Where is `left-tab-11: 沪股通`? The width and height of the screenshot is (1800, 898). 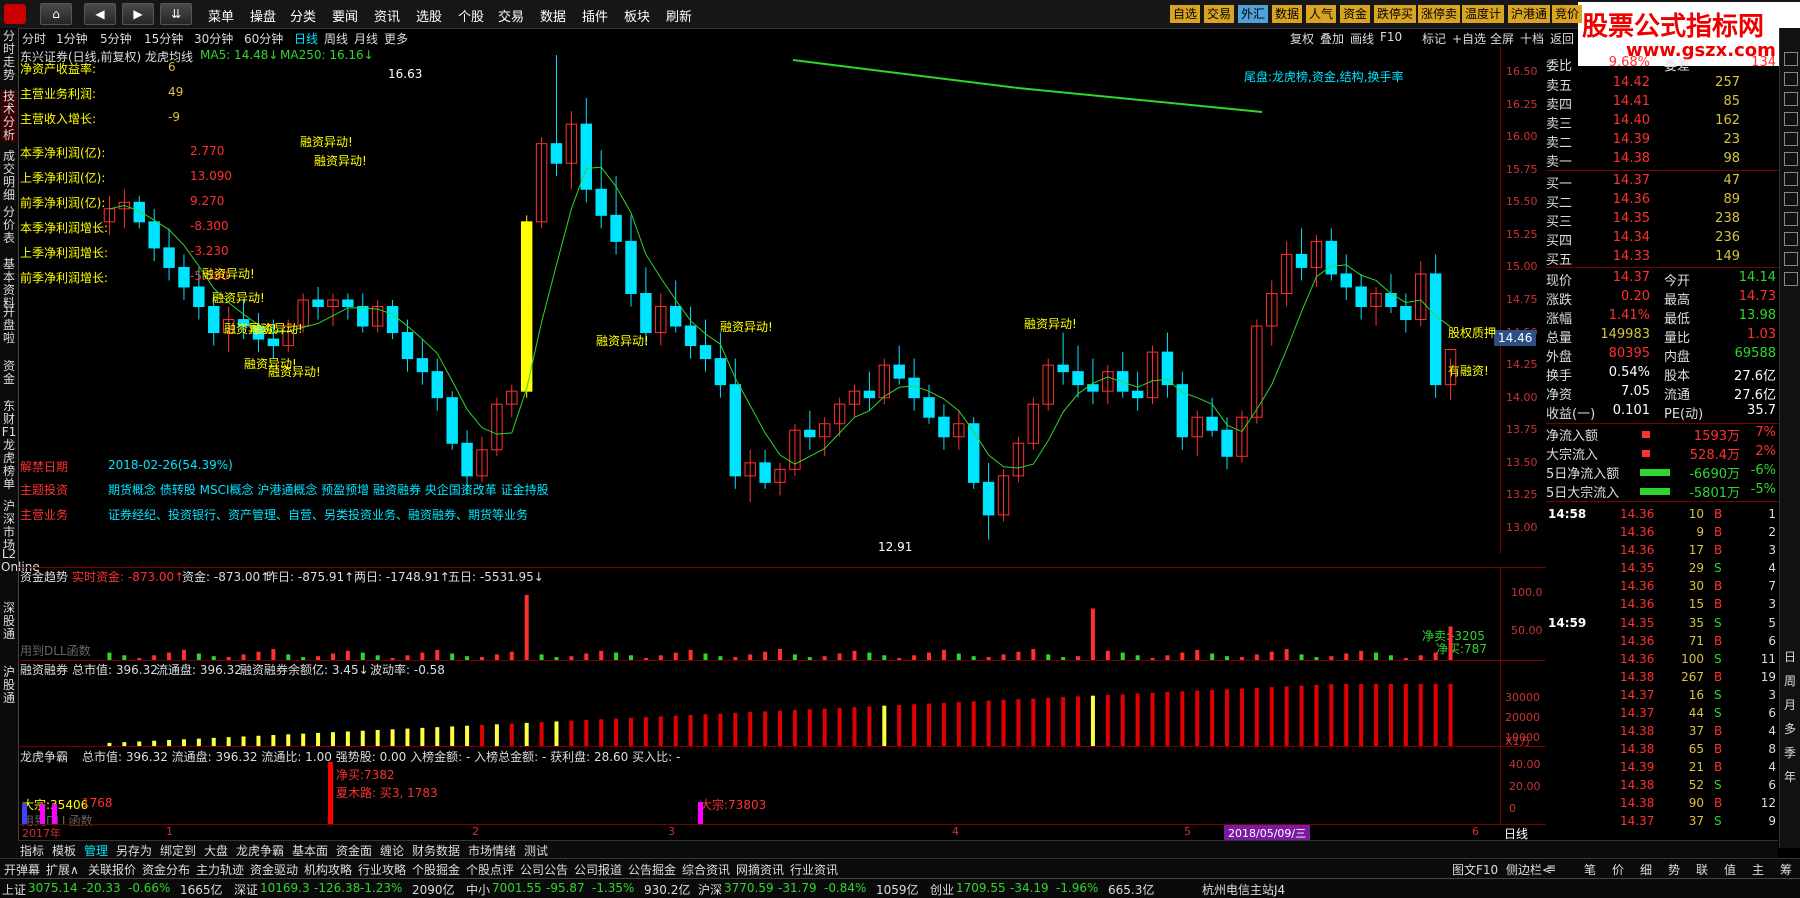 left-tab-11: 沪股通 is located at coordinates (9, 685).